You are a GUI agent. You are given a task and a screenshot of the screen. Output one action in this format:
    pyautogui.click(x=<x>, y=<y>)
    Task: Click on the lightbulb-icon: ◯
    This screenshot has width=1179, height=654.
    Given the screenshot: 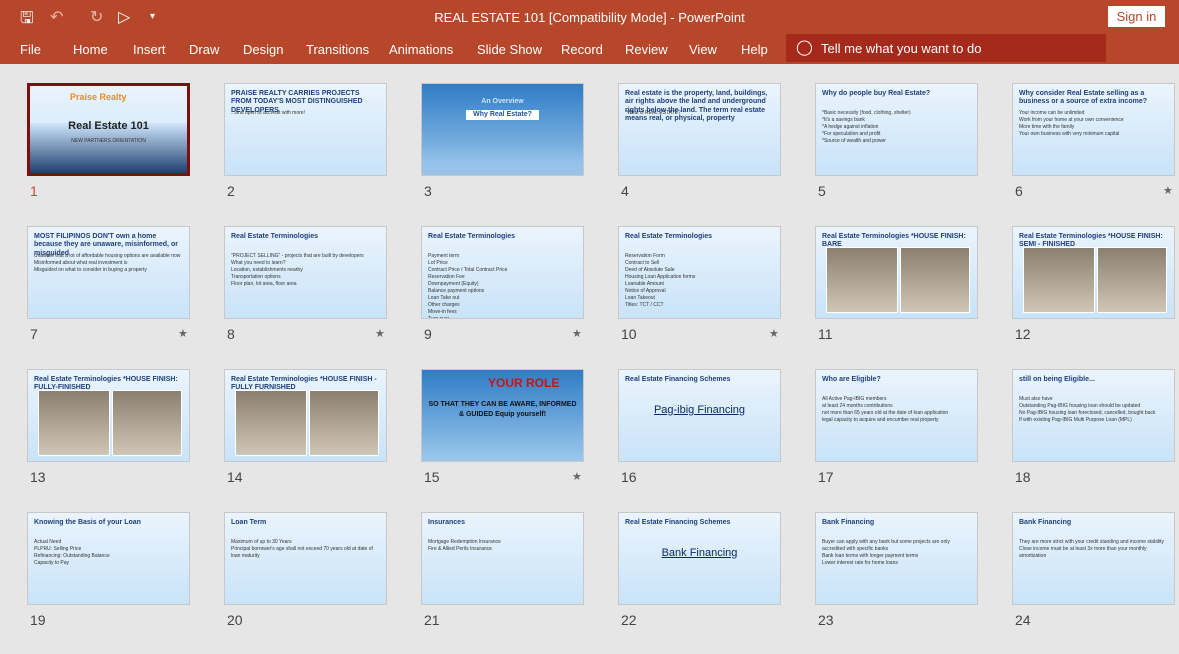 What is the action you would take?
    pyautogui.click(x=804, y=47)
    